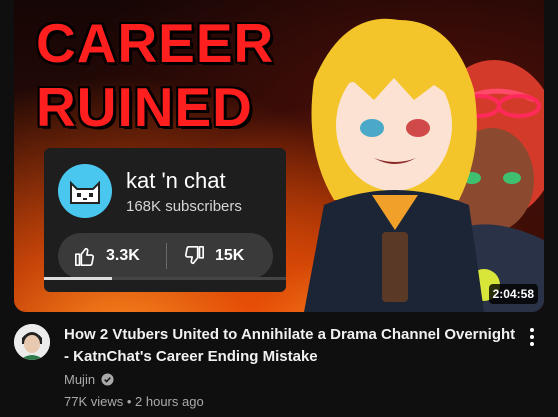 This screenshot has height=417, width=558. Describe the element at coordinates (84, 256) in the screenshot. I see `thumbs-up-icon` at that location.